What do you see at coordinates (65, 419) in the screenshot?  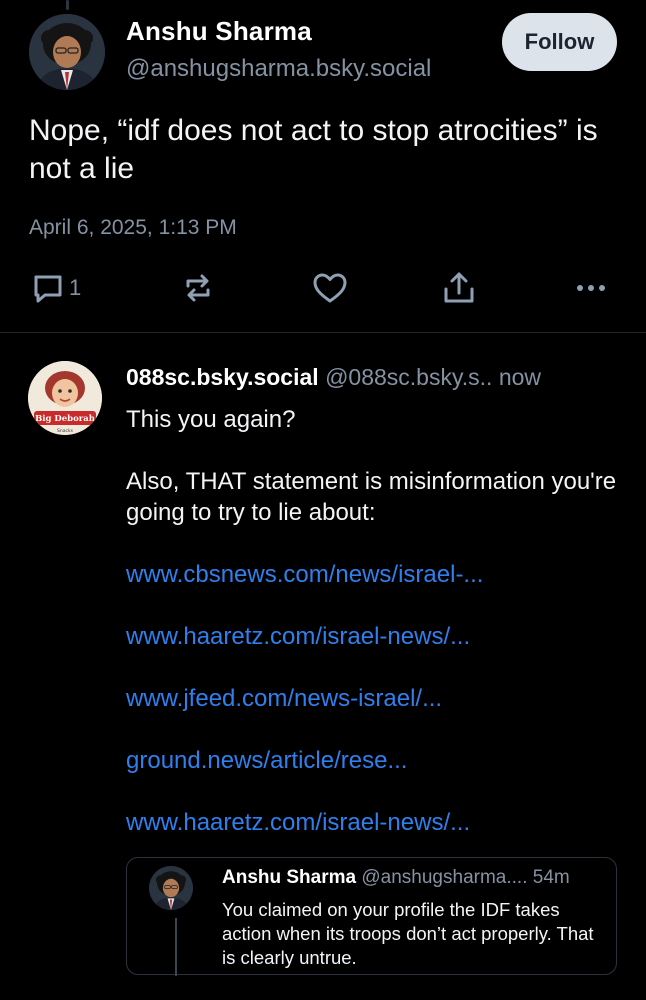 I see `avatar-logo-text: Big Deborah` at bounding box center [65, 419].